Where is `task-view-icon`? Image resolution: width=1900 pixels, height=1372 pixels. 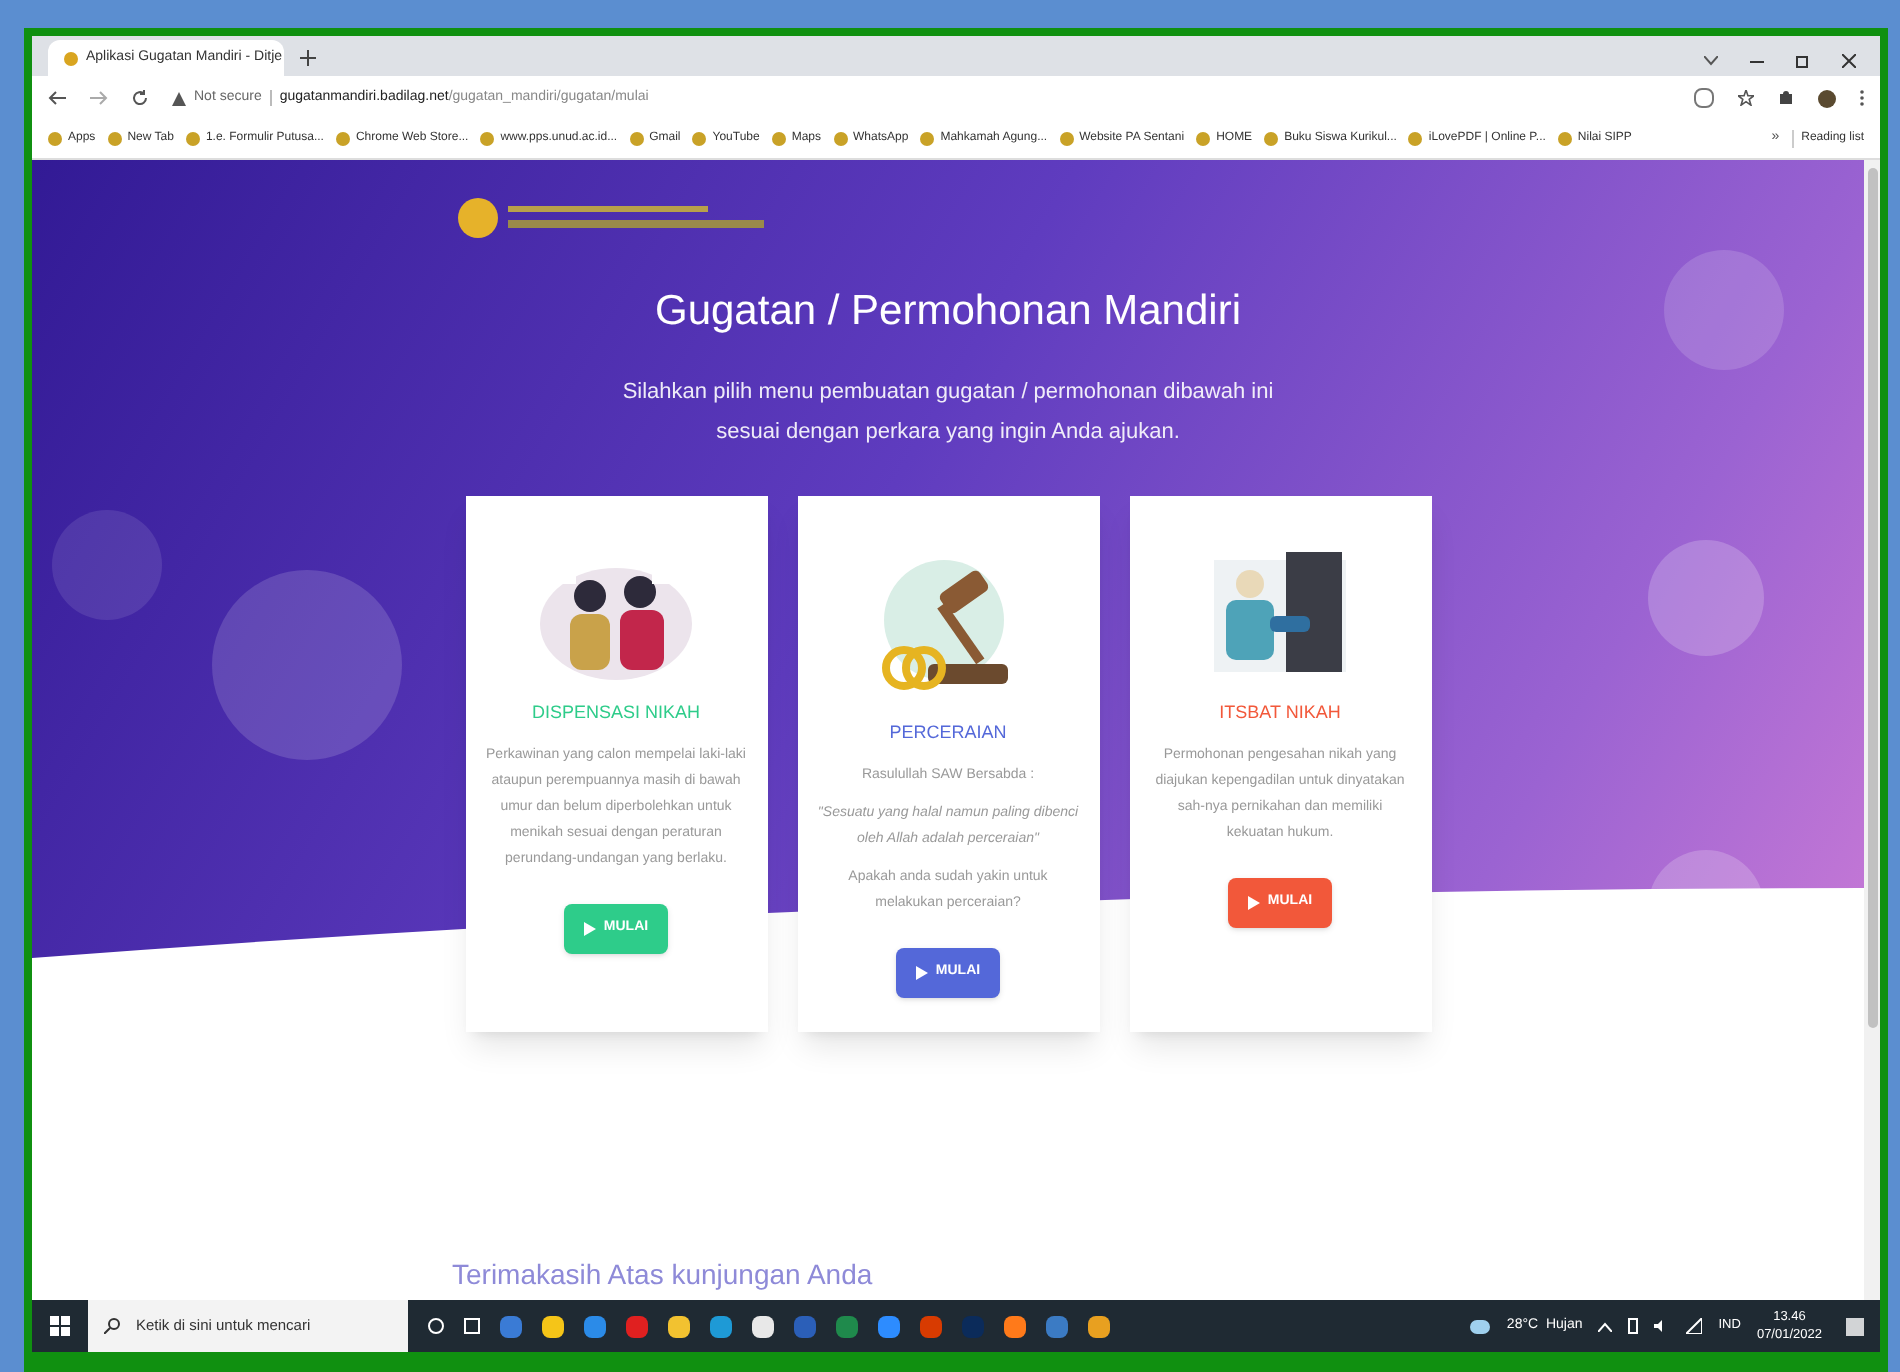 task-view-icon is located at coordinates (472, 1326).